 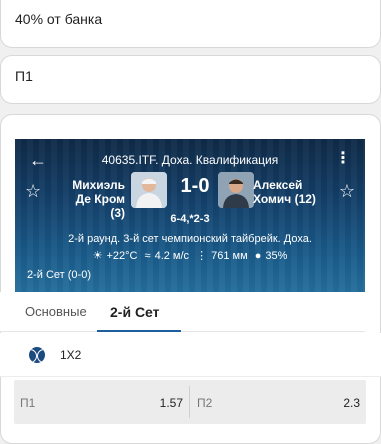 I want to click on wind-icon: ≈, so click(x=147, y=256).